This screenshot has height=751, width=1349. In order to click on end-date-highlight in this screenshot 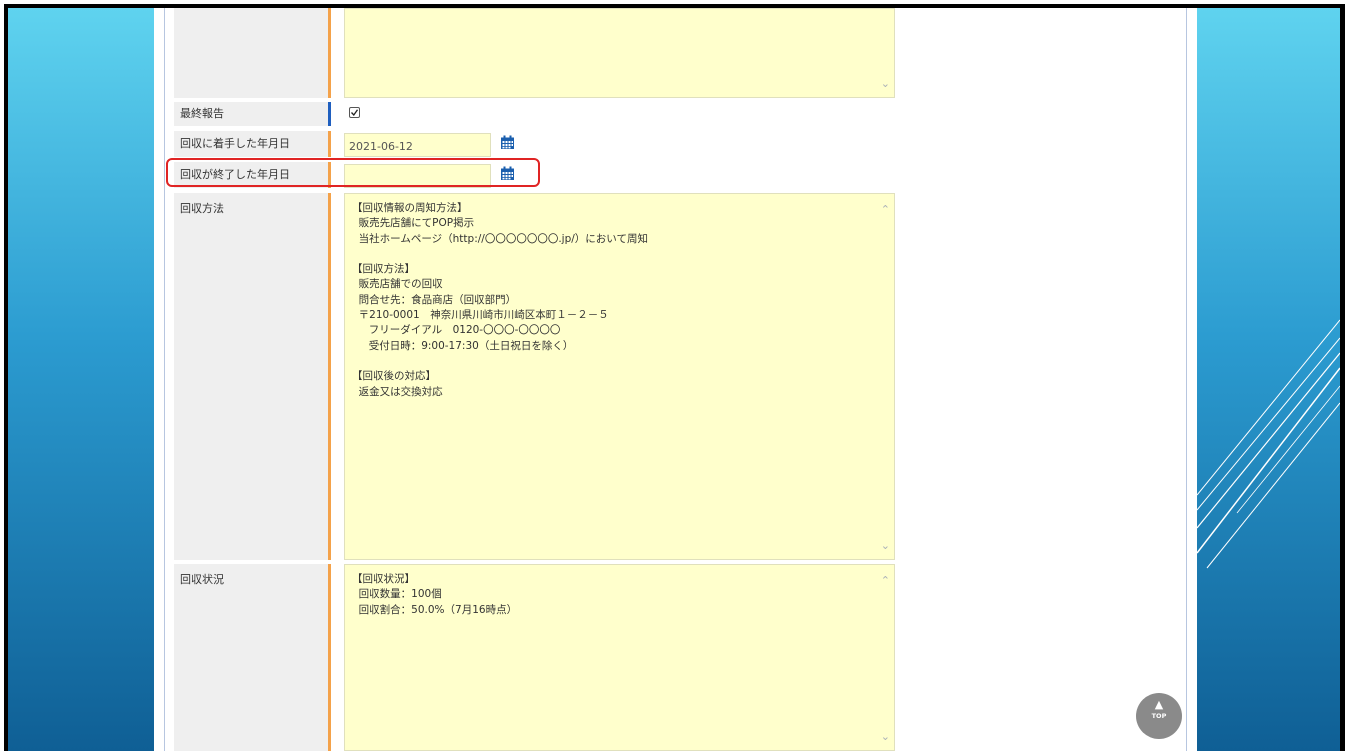, I will do `click(353, 172)`.